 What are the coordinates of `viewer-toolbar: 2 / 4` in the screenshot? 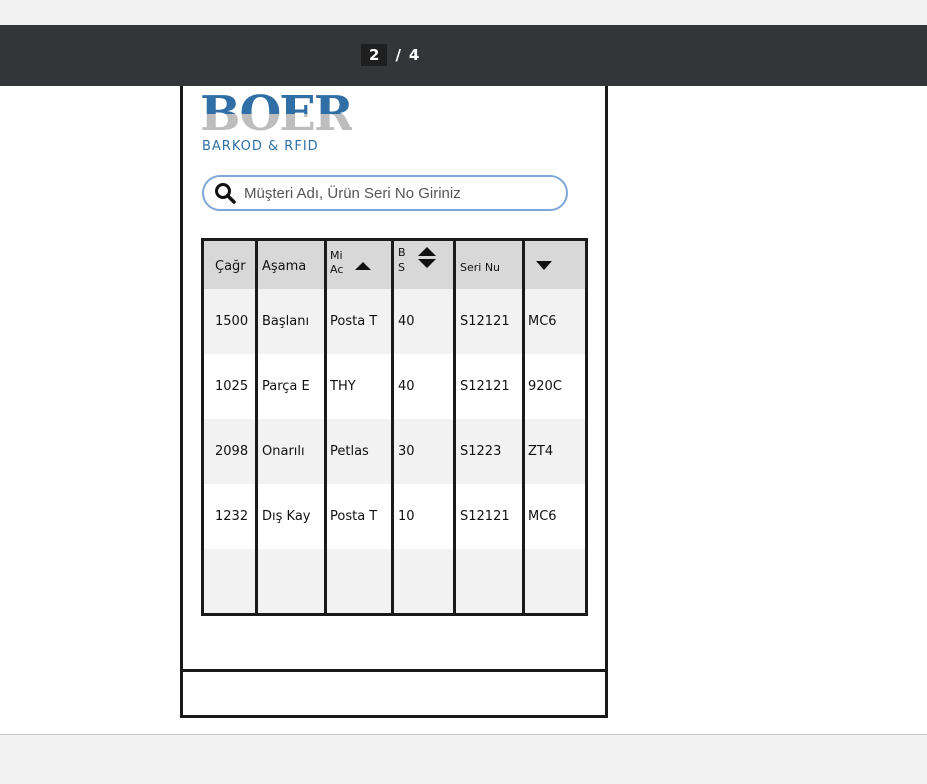 It's located at (463, 55).